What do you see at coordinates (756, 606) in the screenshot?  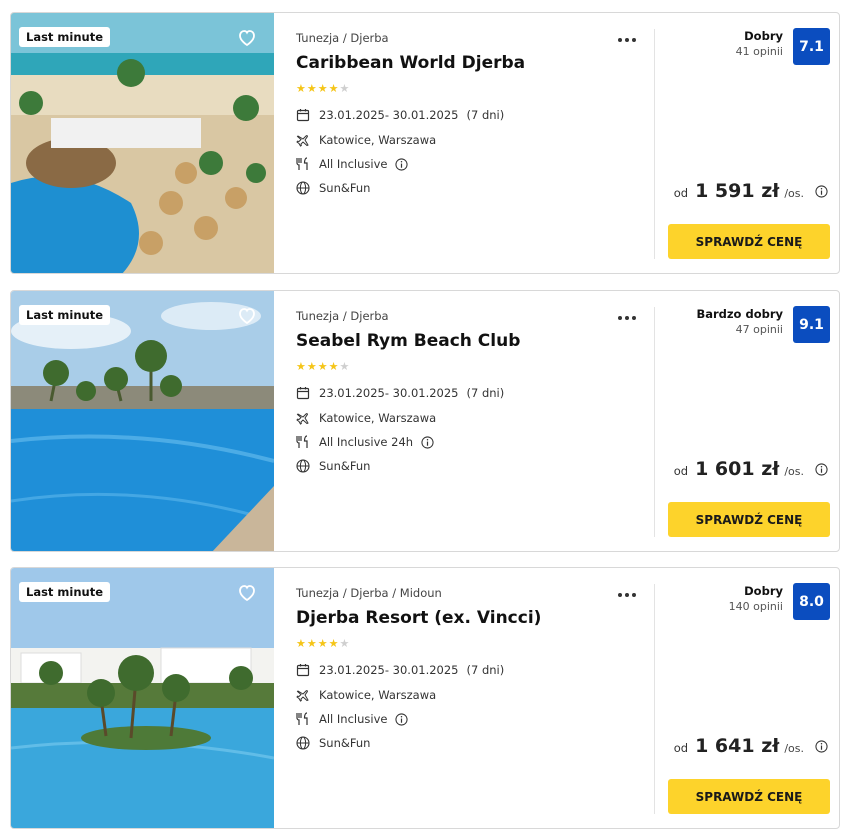 I see `review-count: 140 opinii` at bounding box center [756, 606].